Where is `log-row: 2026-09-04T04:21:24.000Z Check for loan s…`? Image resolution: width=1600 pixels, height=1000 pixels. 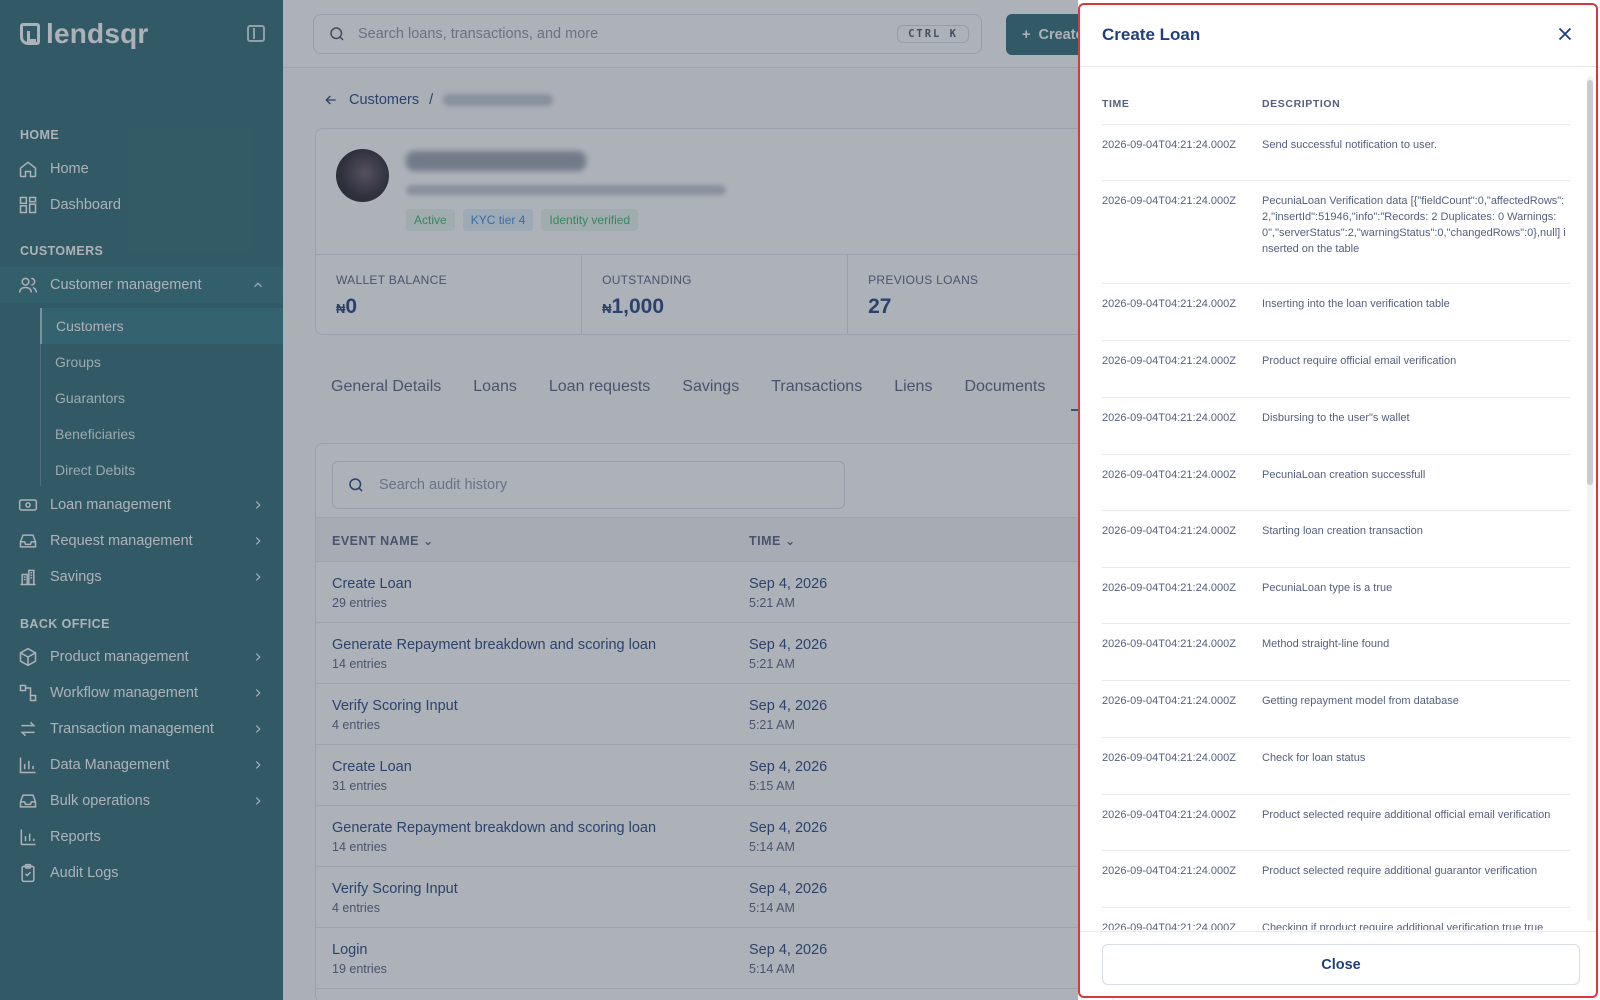 log-row: 2026-09-04T04:21:24.000Z Check for loan s… is located at coordinates (1336, 765).